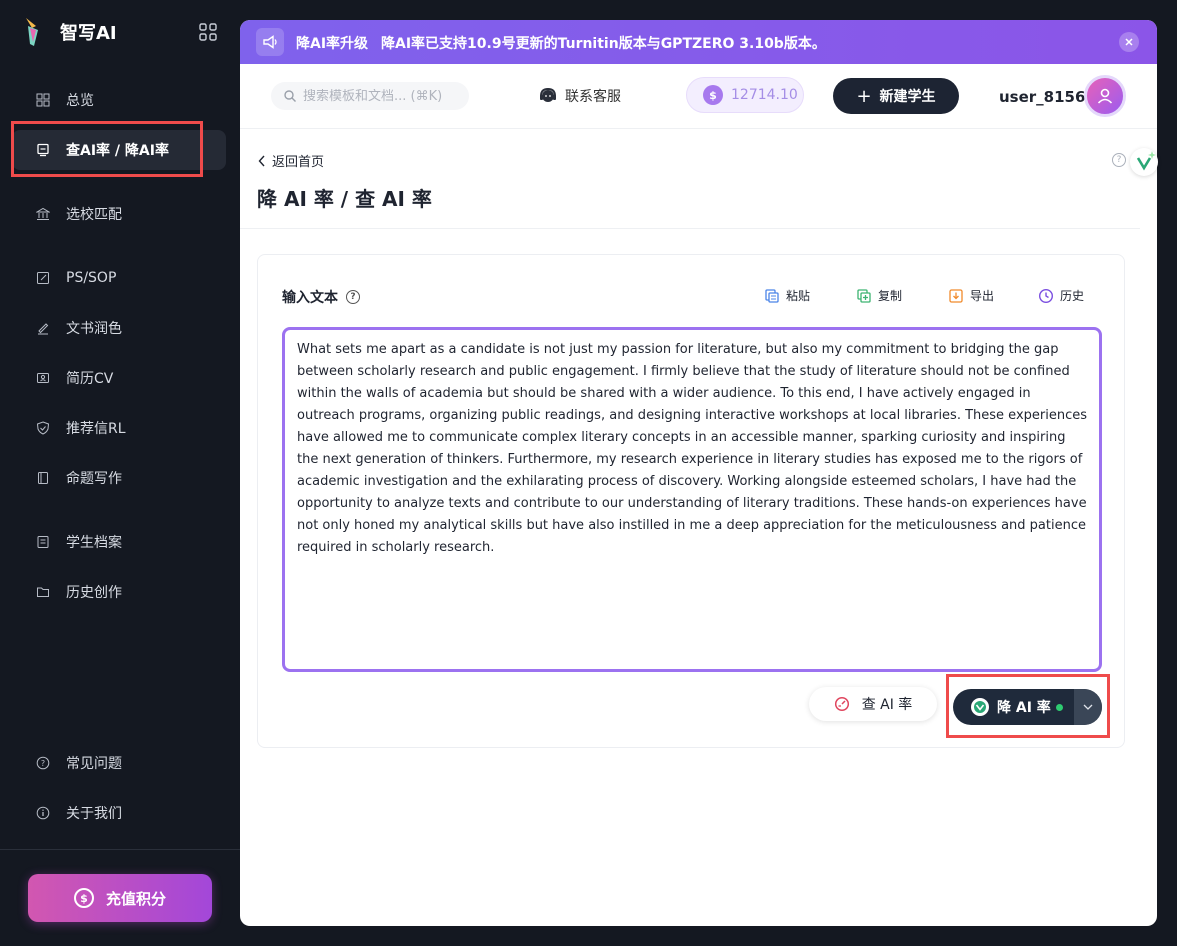 The width and height of the screenshot is (1177, 946). I want to click on top-bar: 联系客服 $ 12714.10 + 新建学生 user_8156, so click(698, 96).